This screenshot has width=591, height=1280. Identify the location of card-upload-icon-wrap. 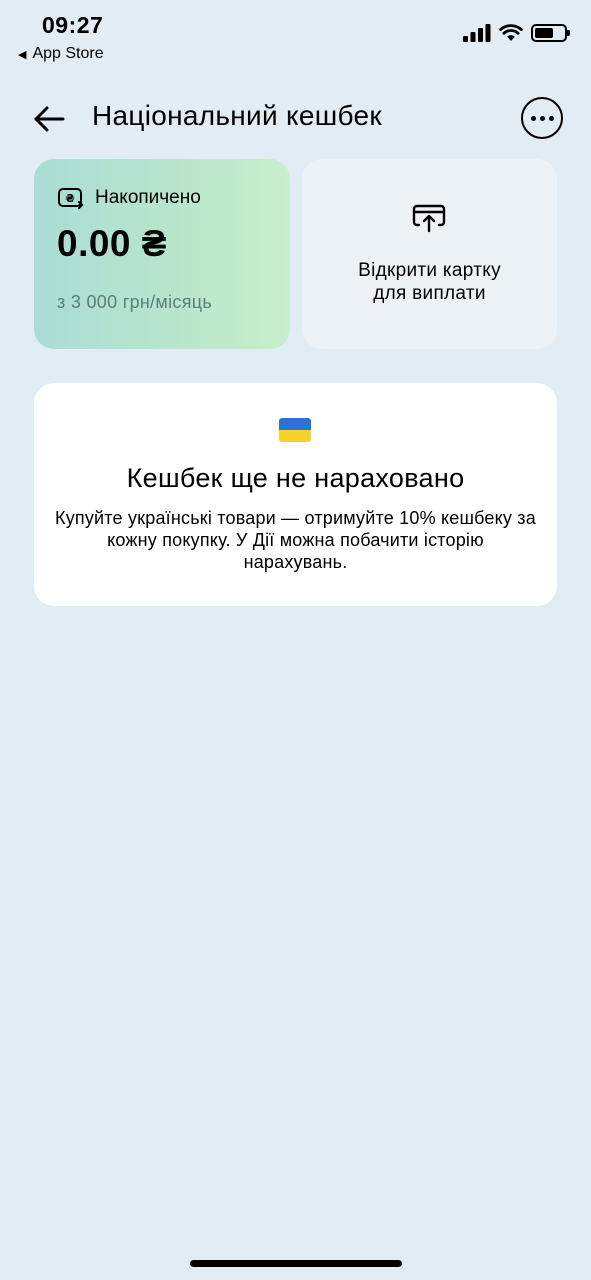
(429, 220).